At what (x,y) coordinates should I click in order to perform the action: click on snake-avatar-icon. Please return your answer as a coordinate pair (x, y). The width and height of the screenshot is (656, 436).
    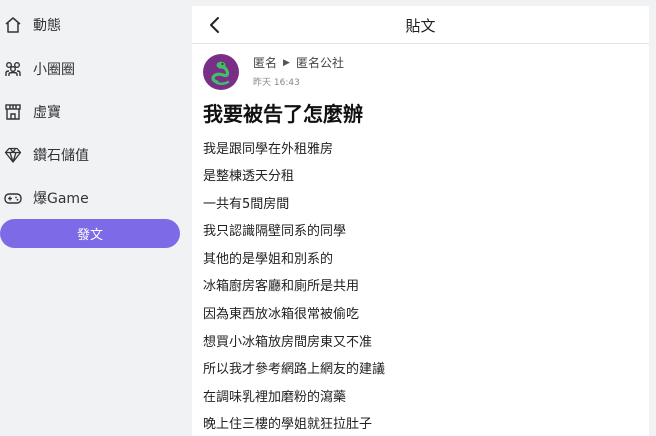
    Looking at the image, I should click on (221, 72).